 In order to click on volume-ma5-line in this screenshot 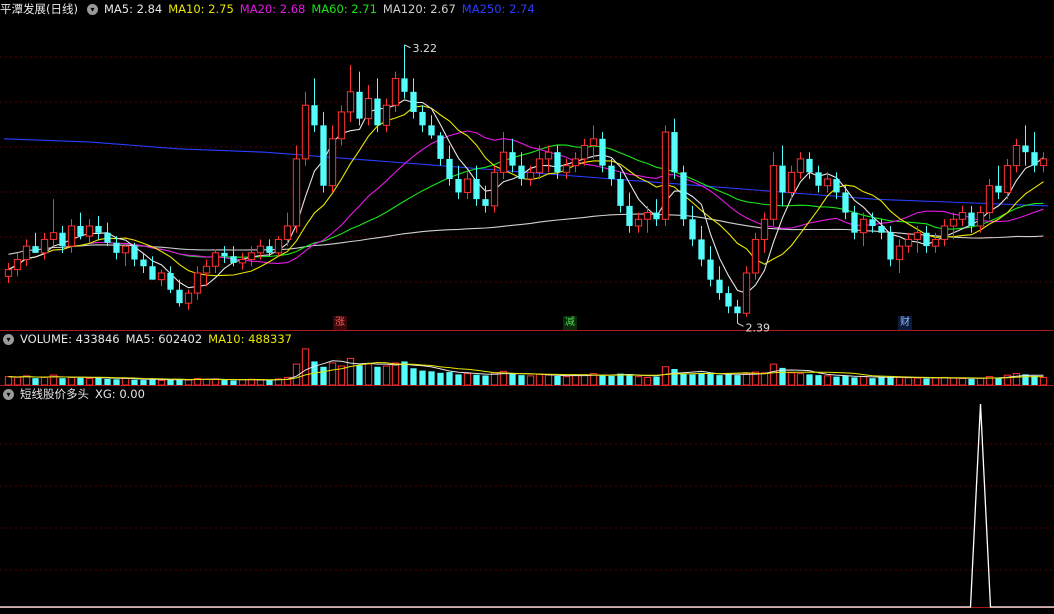, I will do `click(526, 370)`.